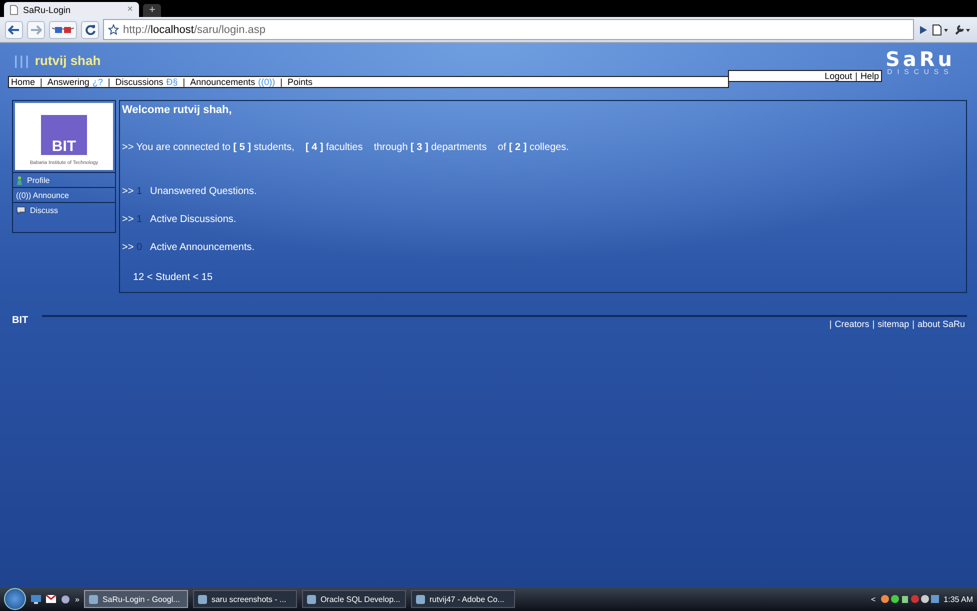 The width and height of the screenshot is (977, 611). I want to click on nav-link: Points, so click(300, 82).